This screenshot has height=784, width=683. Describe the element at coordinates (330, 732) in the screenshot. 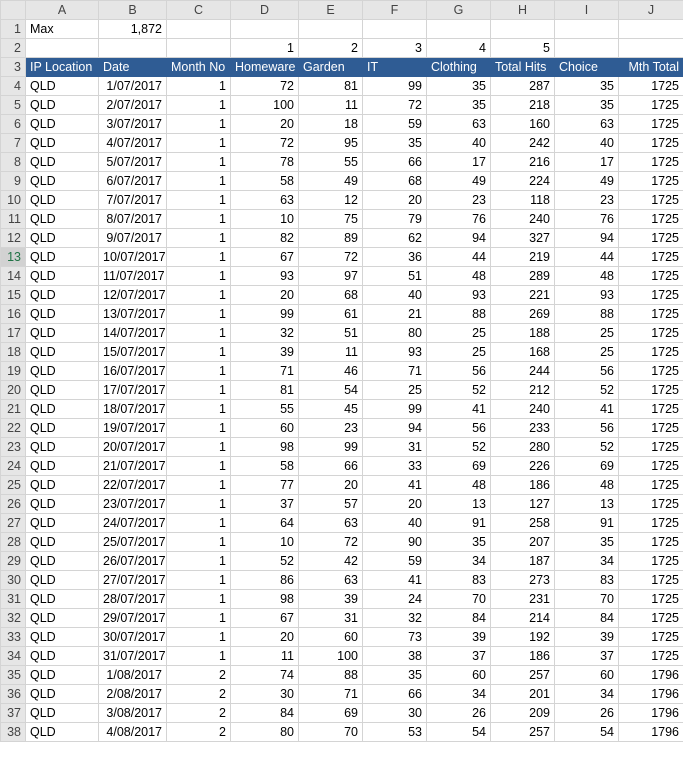

I see `cell-gd: 70` at that location.